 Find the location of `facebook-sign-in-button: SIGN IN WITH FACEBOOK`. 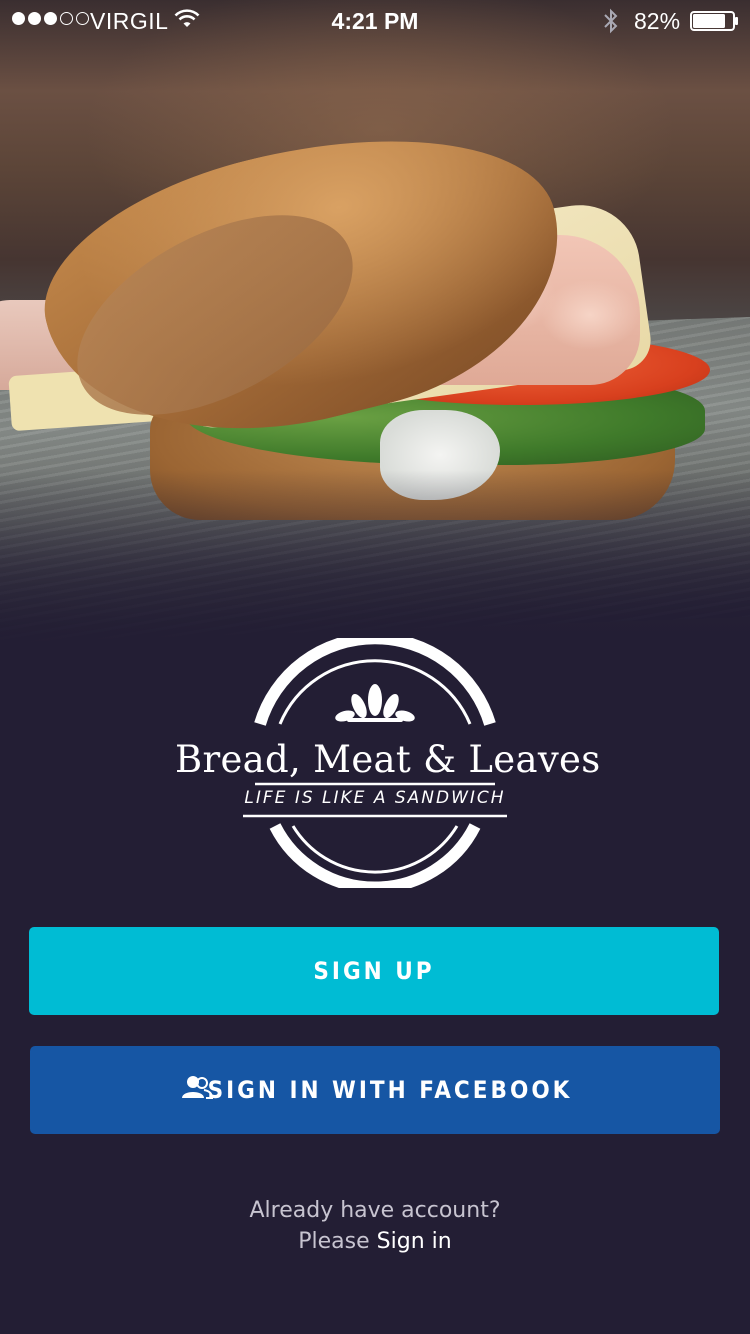

facebook-sign-in-button: SIGN IN WITH FACEBOOK is located at coordinates (375, 1090).